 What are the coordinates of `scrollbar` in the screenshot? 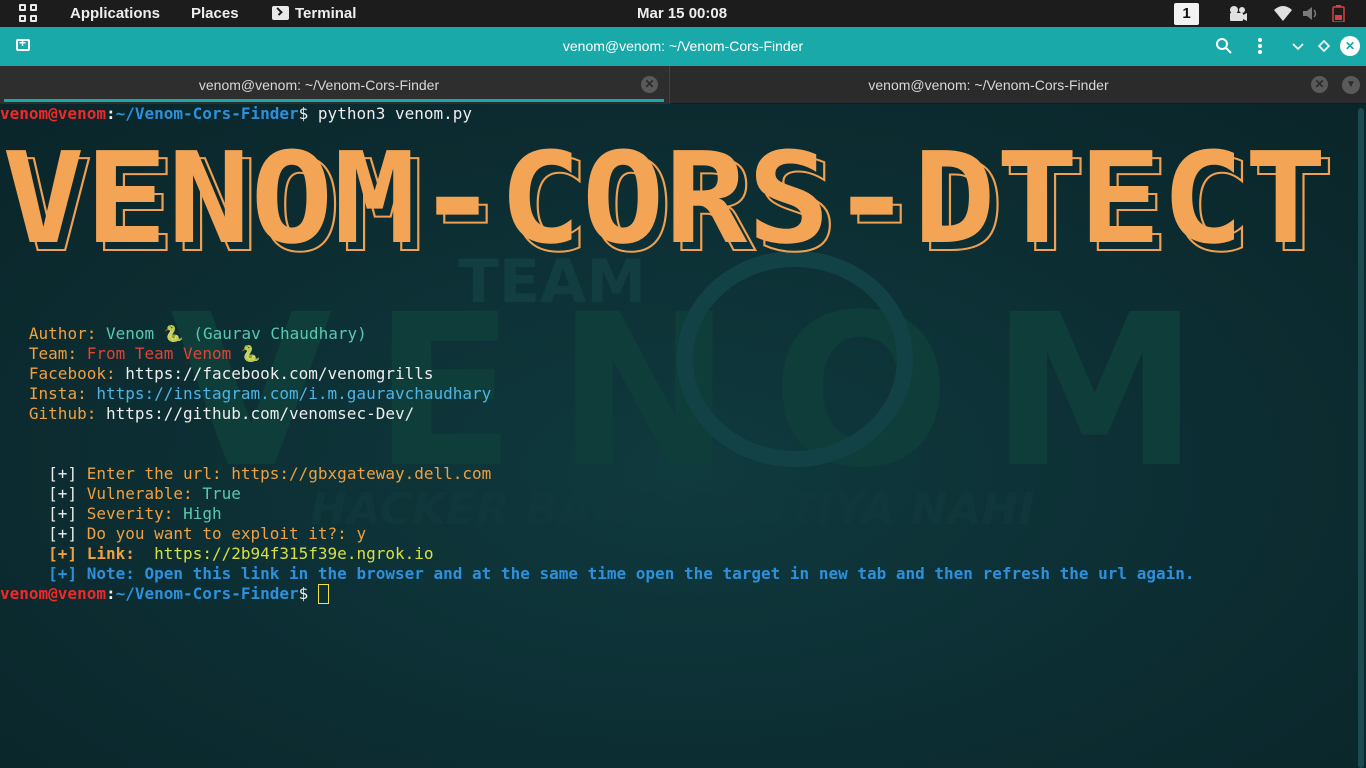 It's located at (1361, 438).